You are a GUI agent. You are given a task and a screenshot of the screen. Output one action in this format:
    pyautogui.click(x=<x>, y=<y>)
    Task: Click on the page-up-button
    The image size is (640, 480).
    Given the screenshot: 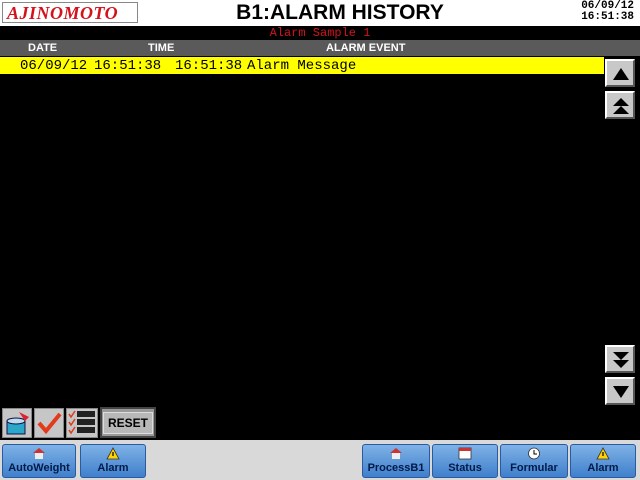 What is the action you would take?
    pyautogui.click(x=620, y=105)
    